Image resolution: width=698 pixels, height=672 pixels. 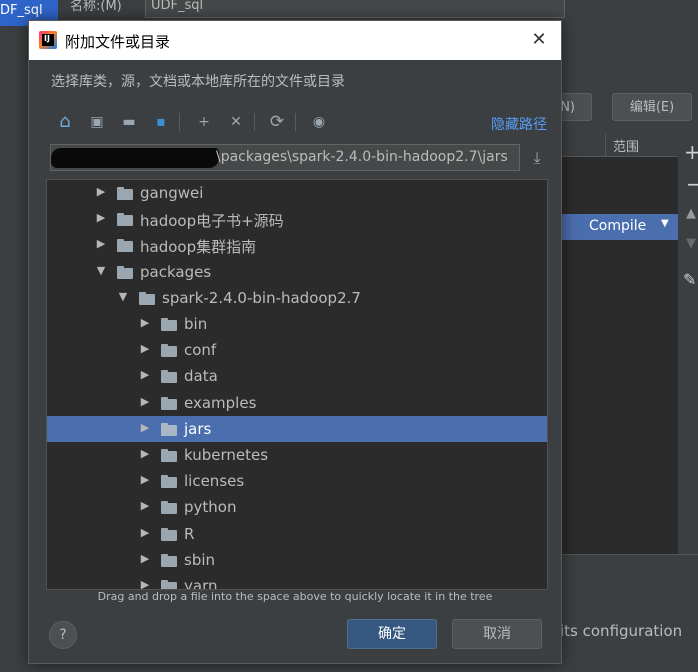 I want to click on dialog-titlebar: IJ 附加文件或目录 ✕, so click(x=295, y=40).